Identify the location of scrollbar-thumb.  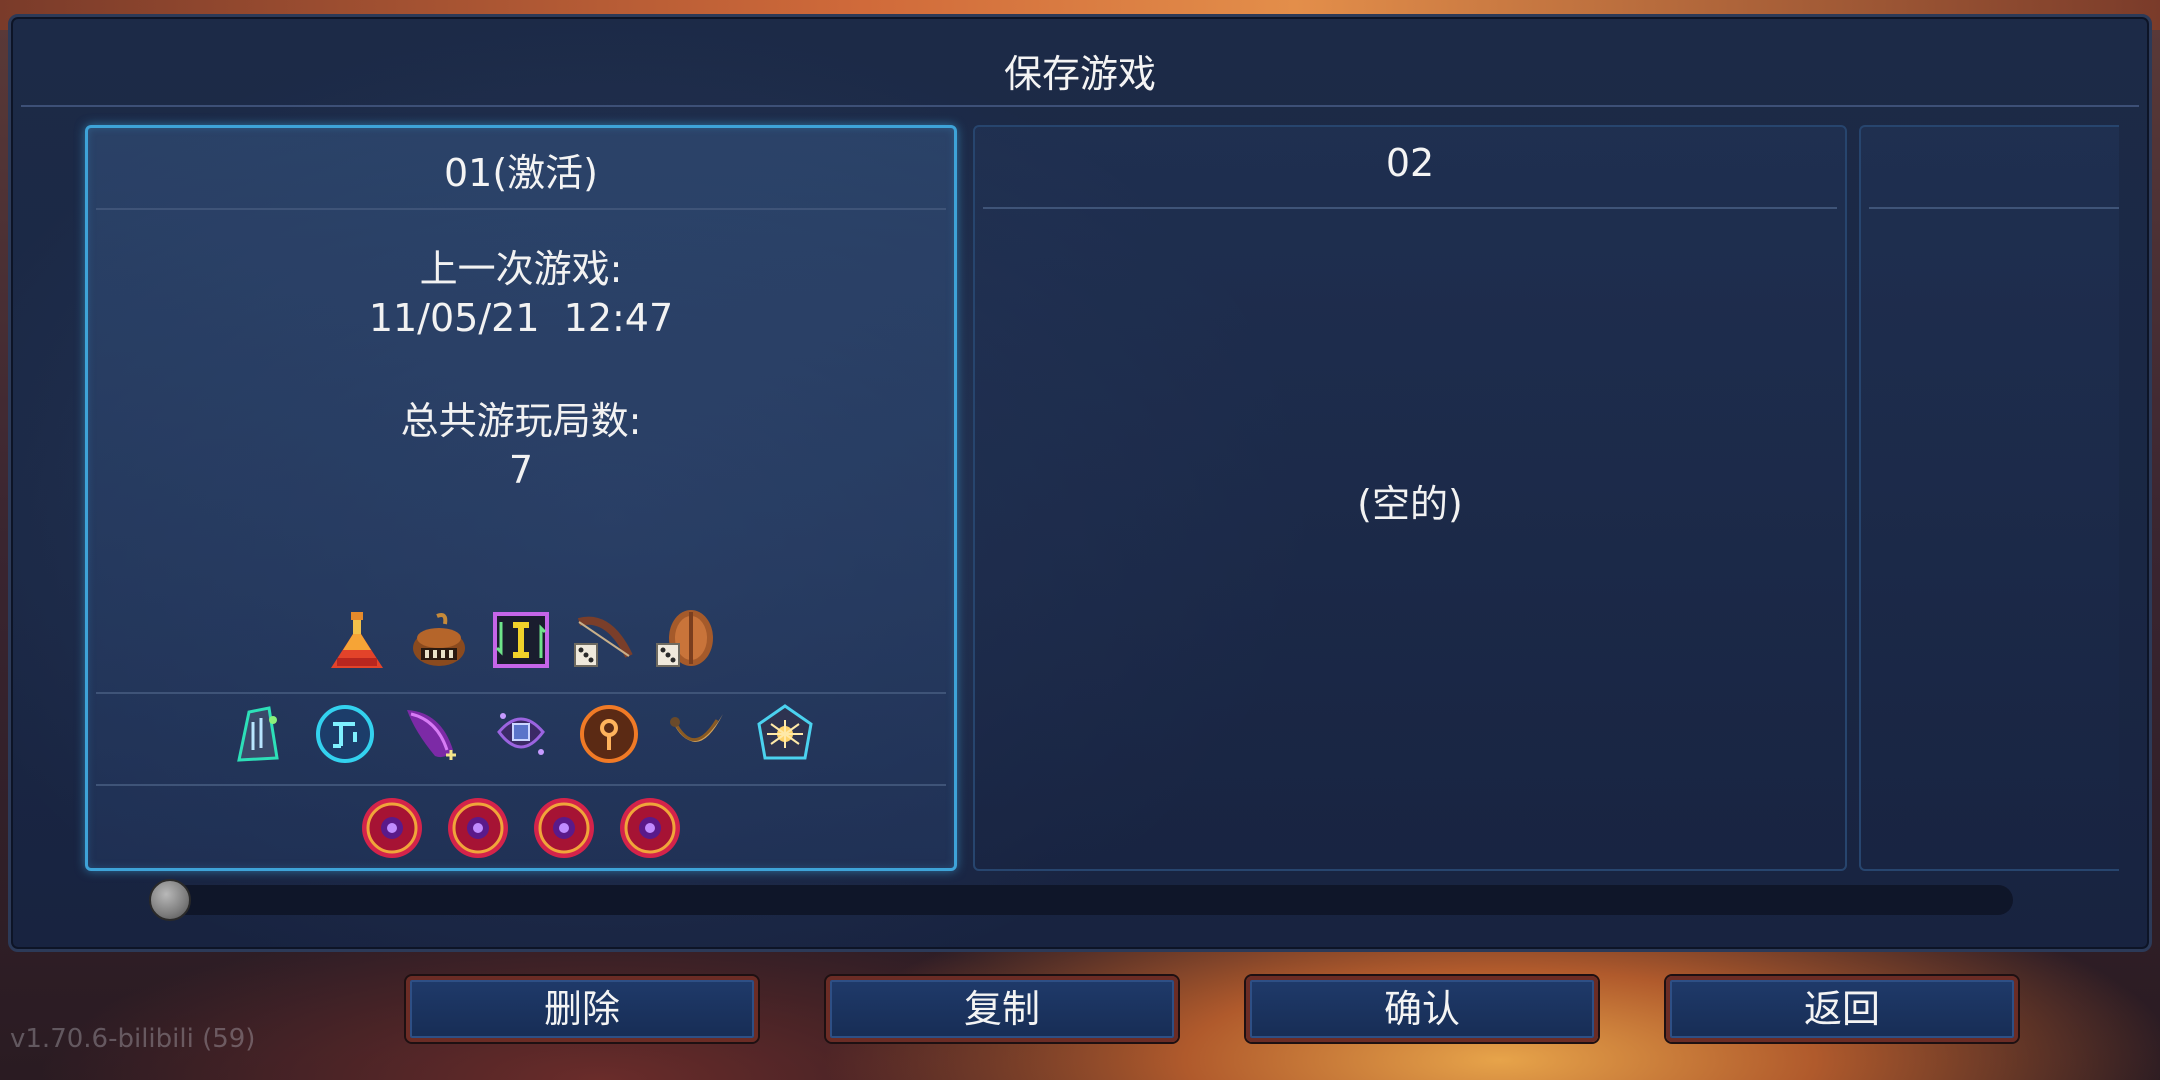
(170, 900).